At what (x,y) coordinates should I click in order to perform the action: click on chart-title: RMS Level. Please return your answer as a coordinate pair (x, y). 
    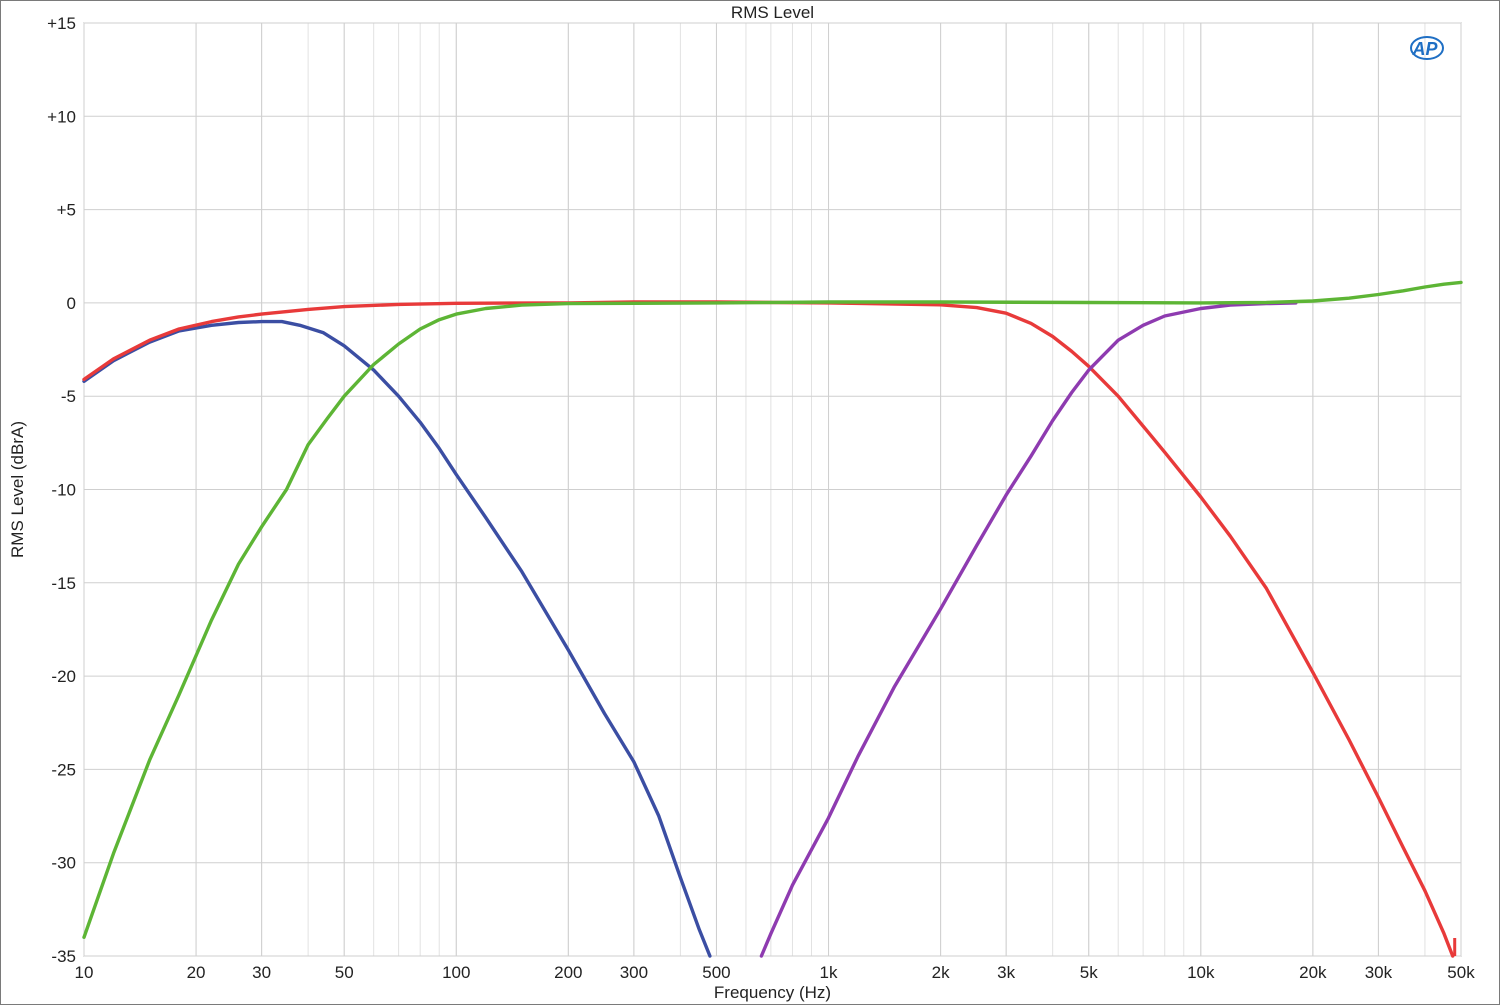
    Looking at the image, I should click on (772, 12).